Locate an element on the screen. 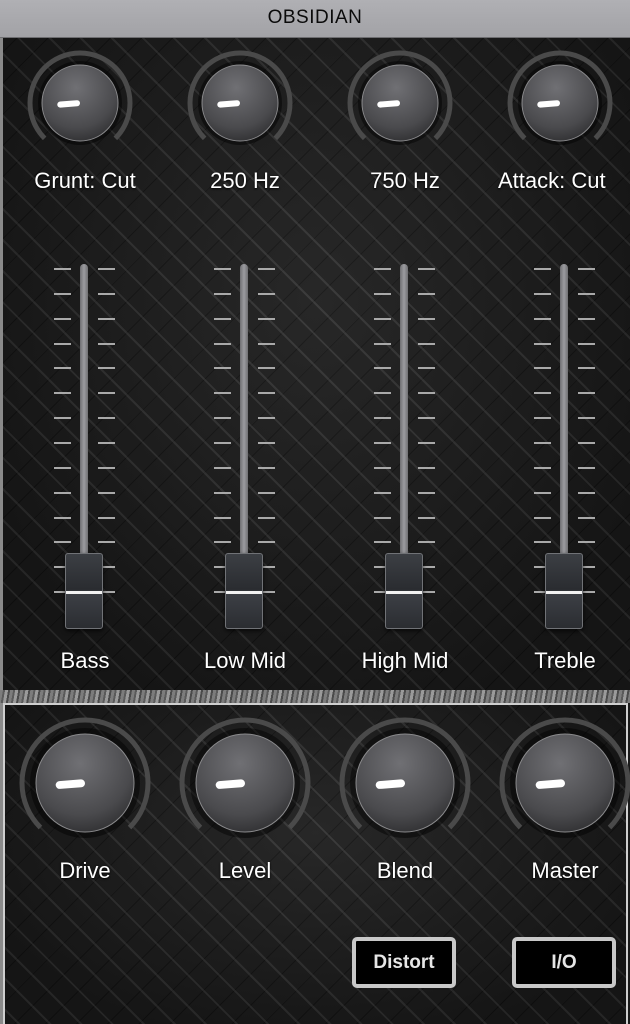 The image size is (630, 1024). title-bar: OBSIDIAN is located at coordinates (315, 19).